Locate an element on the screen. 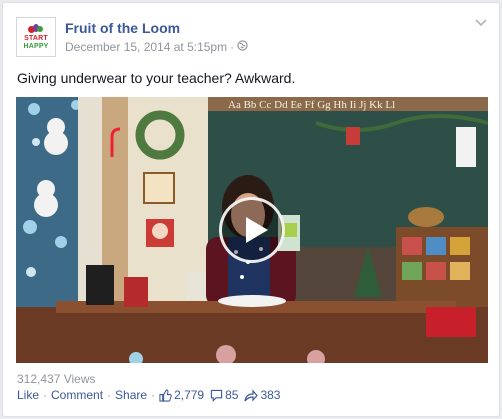 Image resolution: width=502 pixels, height=419 pixels. page-name-link: Fruit of the Loom is located at coordinates (122, 28).